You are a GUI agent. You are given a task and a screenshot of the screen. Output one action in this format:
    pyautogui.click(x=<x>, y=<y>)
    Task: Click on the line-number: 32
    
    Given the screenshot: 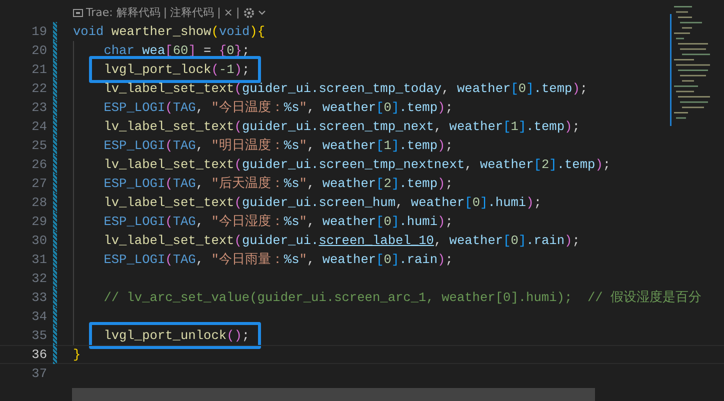 What is the action you would take?
    pyautogui.click(x=38, y=278)
    